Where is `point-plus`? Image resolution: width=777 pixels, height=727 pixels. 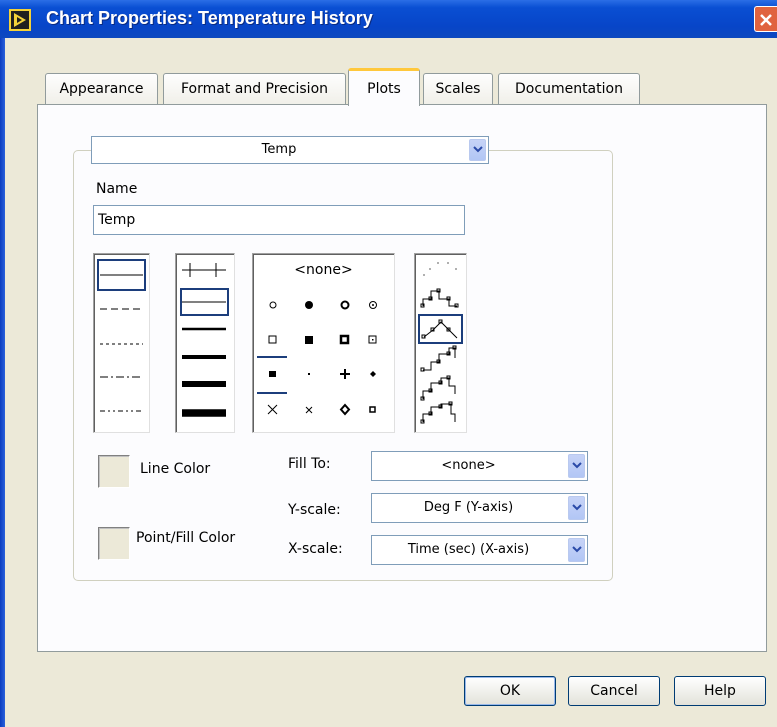
point-plus is located at coordinates (345, 374).